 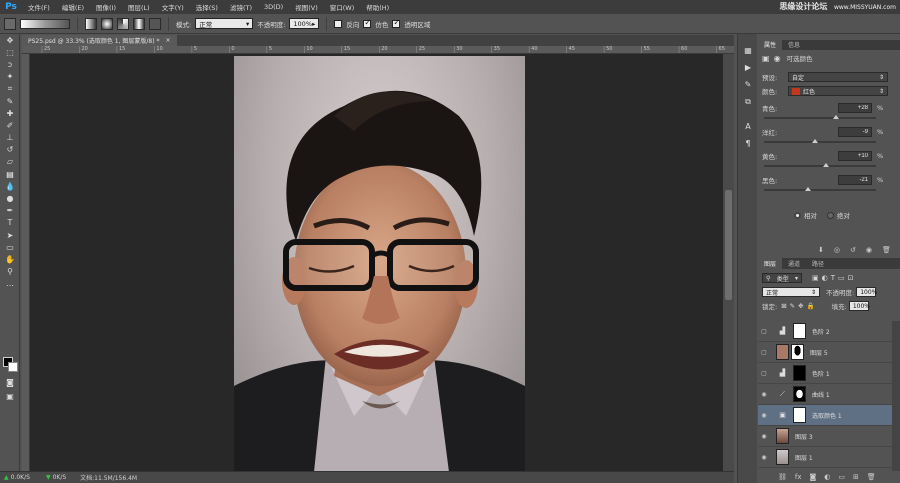 What do you see at coordinates (13, 367) in the screenshot?
I see `background-color-swatch` at bounding box center [13, 367].